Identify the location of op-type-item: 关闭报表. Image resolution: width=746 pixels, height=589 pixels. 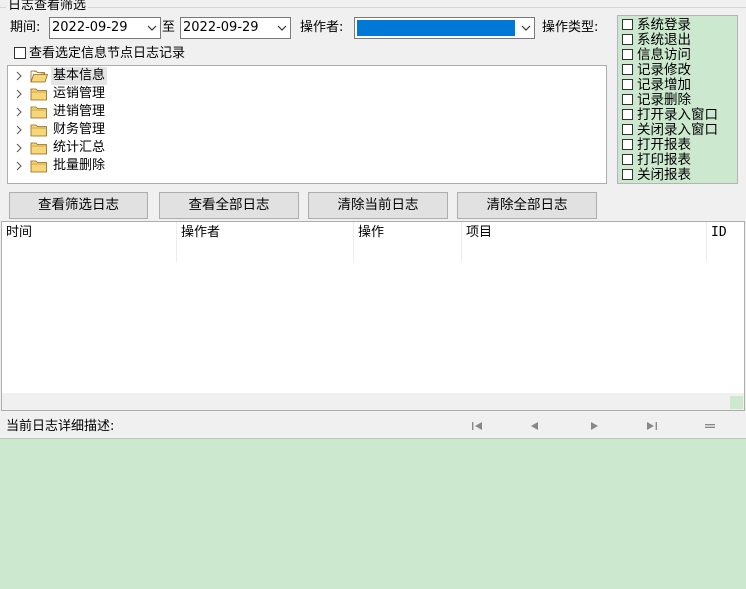
(656, 175).